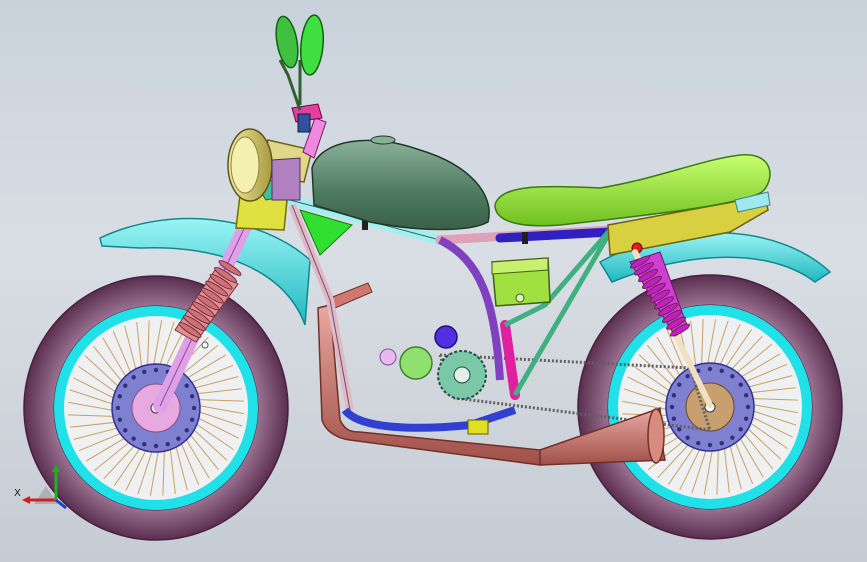  Describe the element at coordinates (17, 493) in the screenshot. I see `x-axis-label: X` at that location.